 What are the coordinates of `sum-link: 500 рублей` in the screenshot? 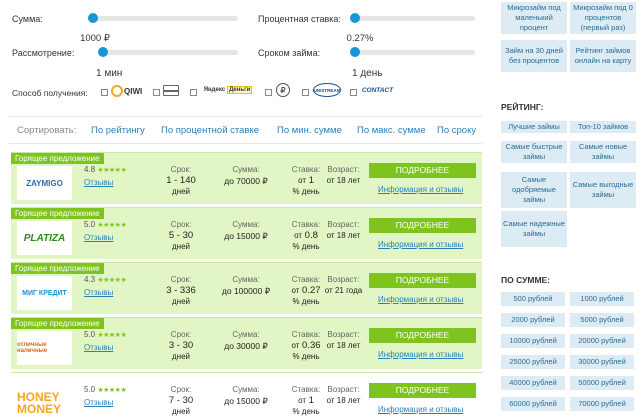 It's located at (533, 299).